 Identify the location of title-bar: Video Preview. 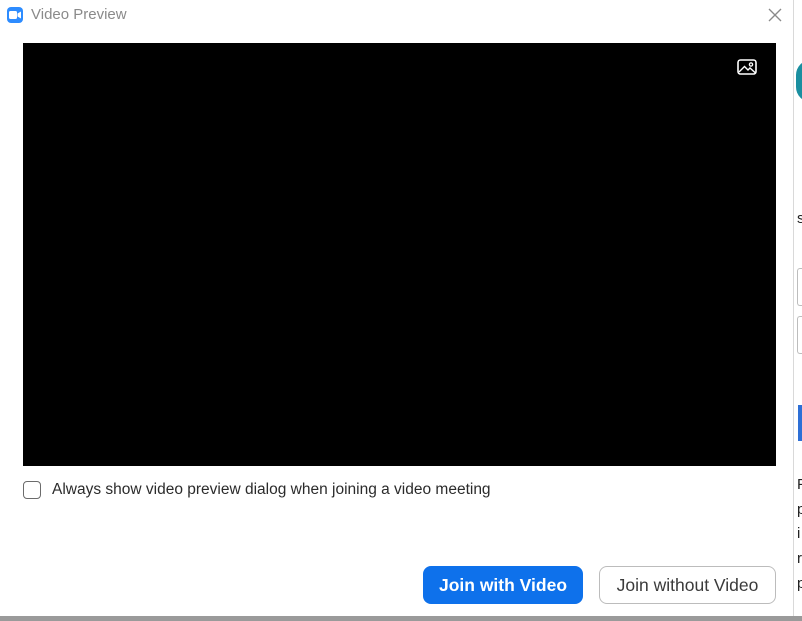
(397, 15).